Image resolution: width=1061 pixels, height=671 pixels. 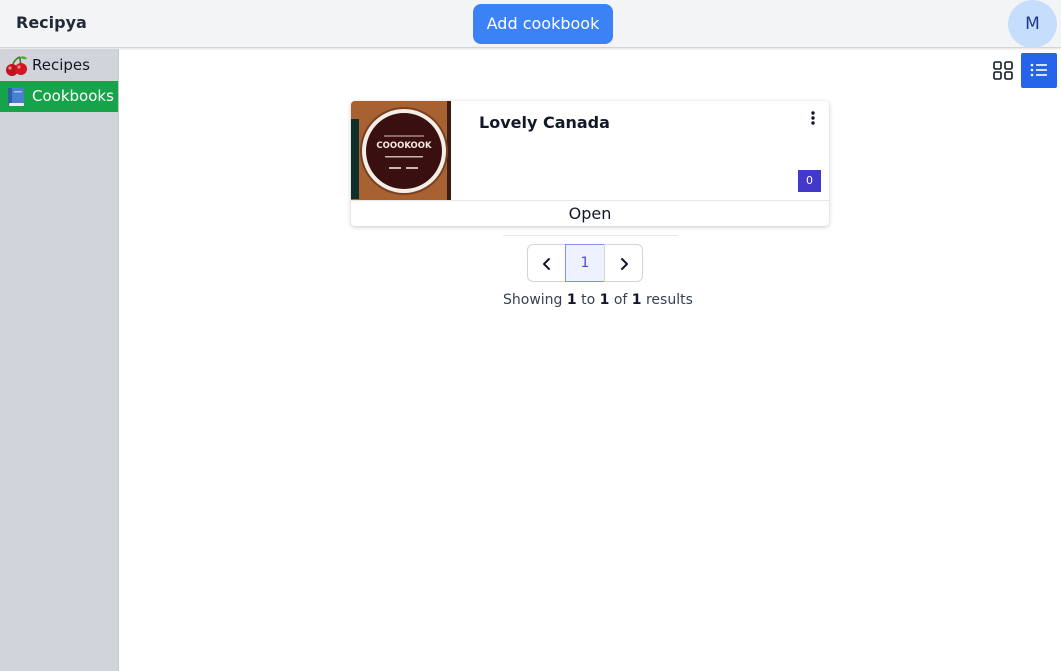 What do you see at coordinates (620, 300) in the screenshot?
I see `of-word: of` at bounding box center [620, 300].